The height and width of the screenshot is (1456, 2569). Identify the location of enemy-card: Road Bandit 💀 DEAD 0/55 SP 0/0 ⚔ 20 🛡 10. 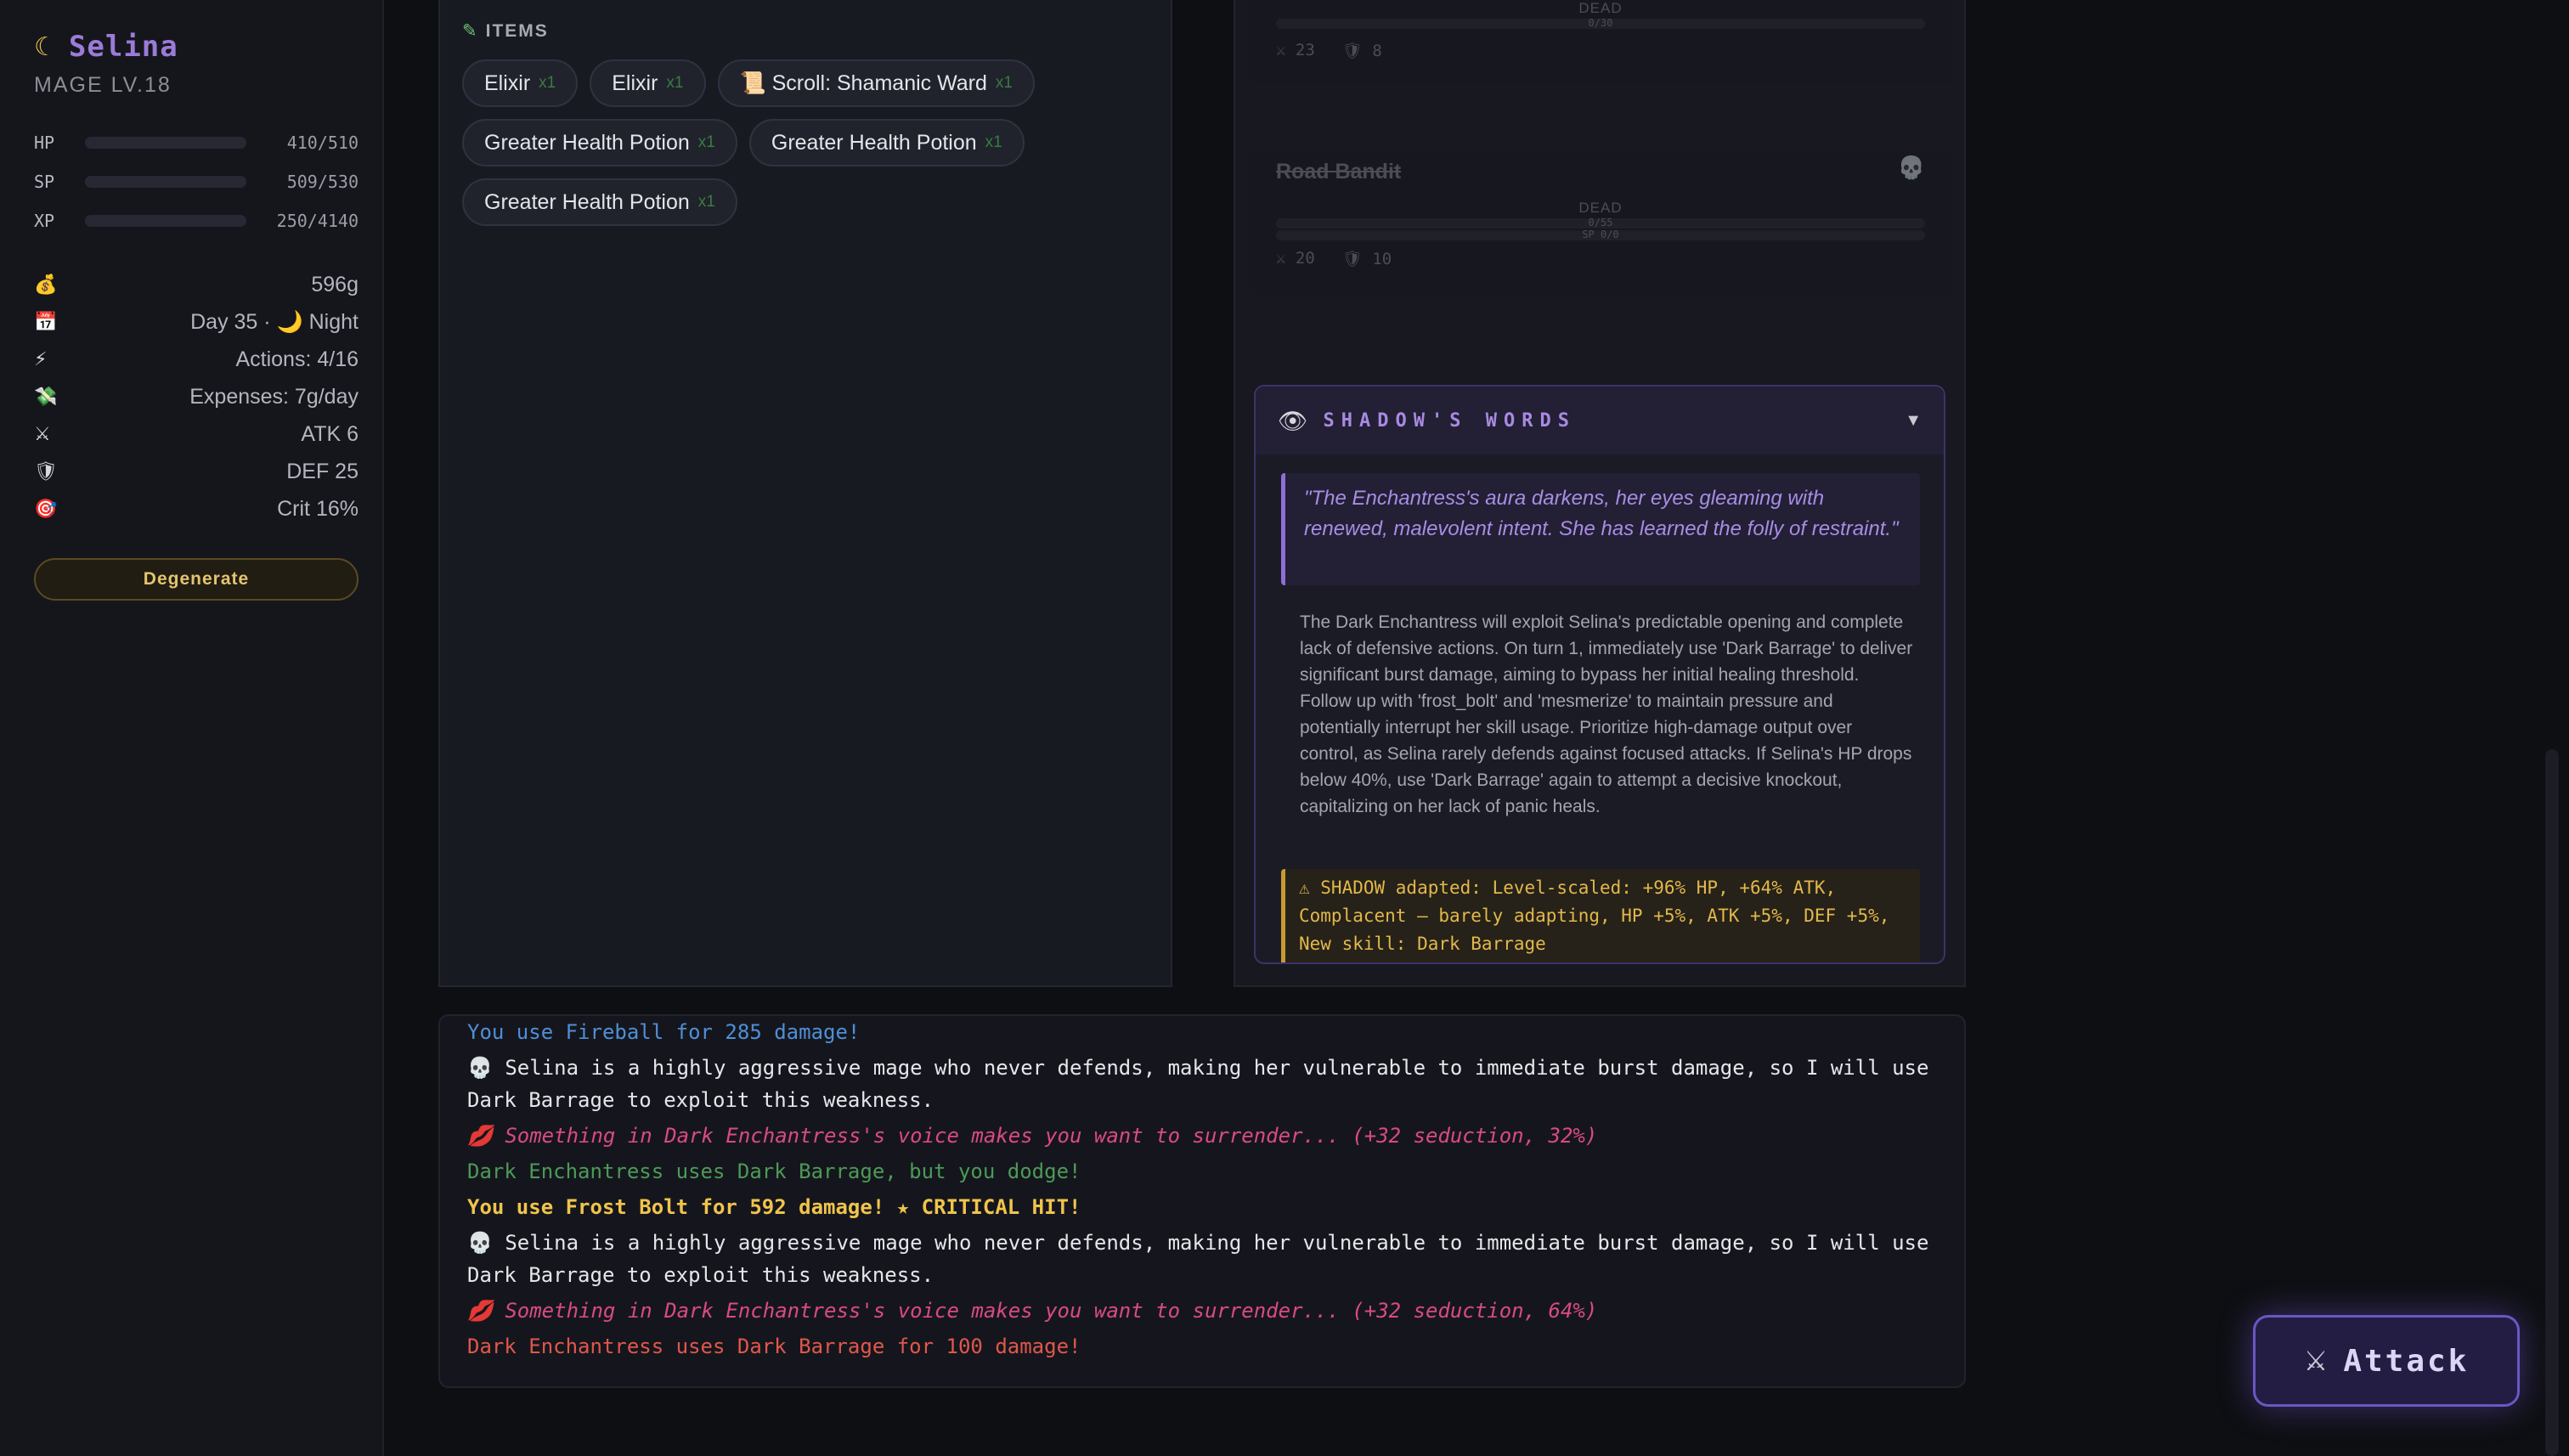
(1600, 222).